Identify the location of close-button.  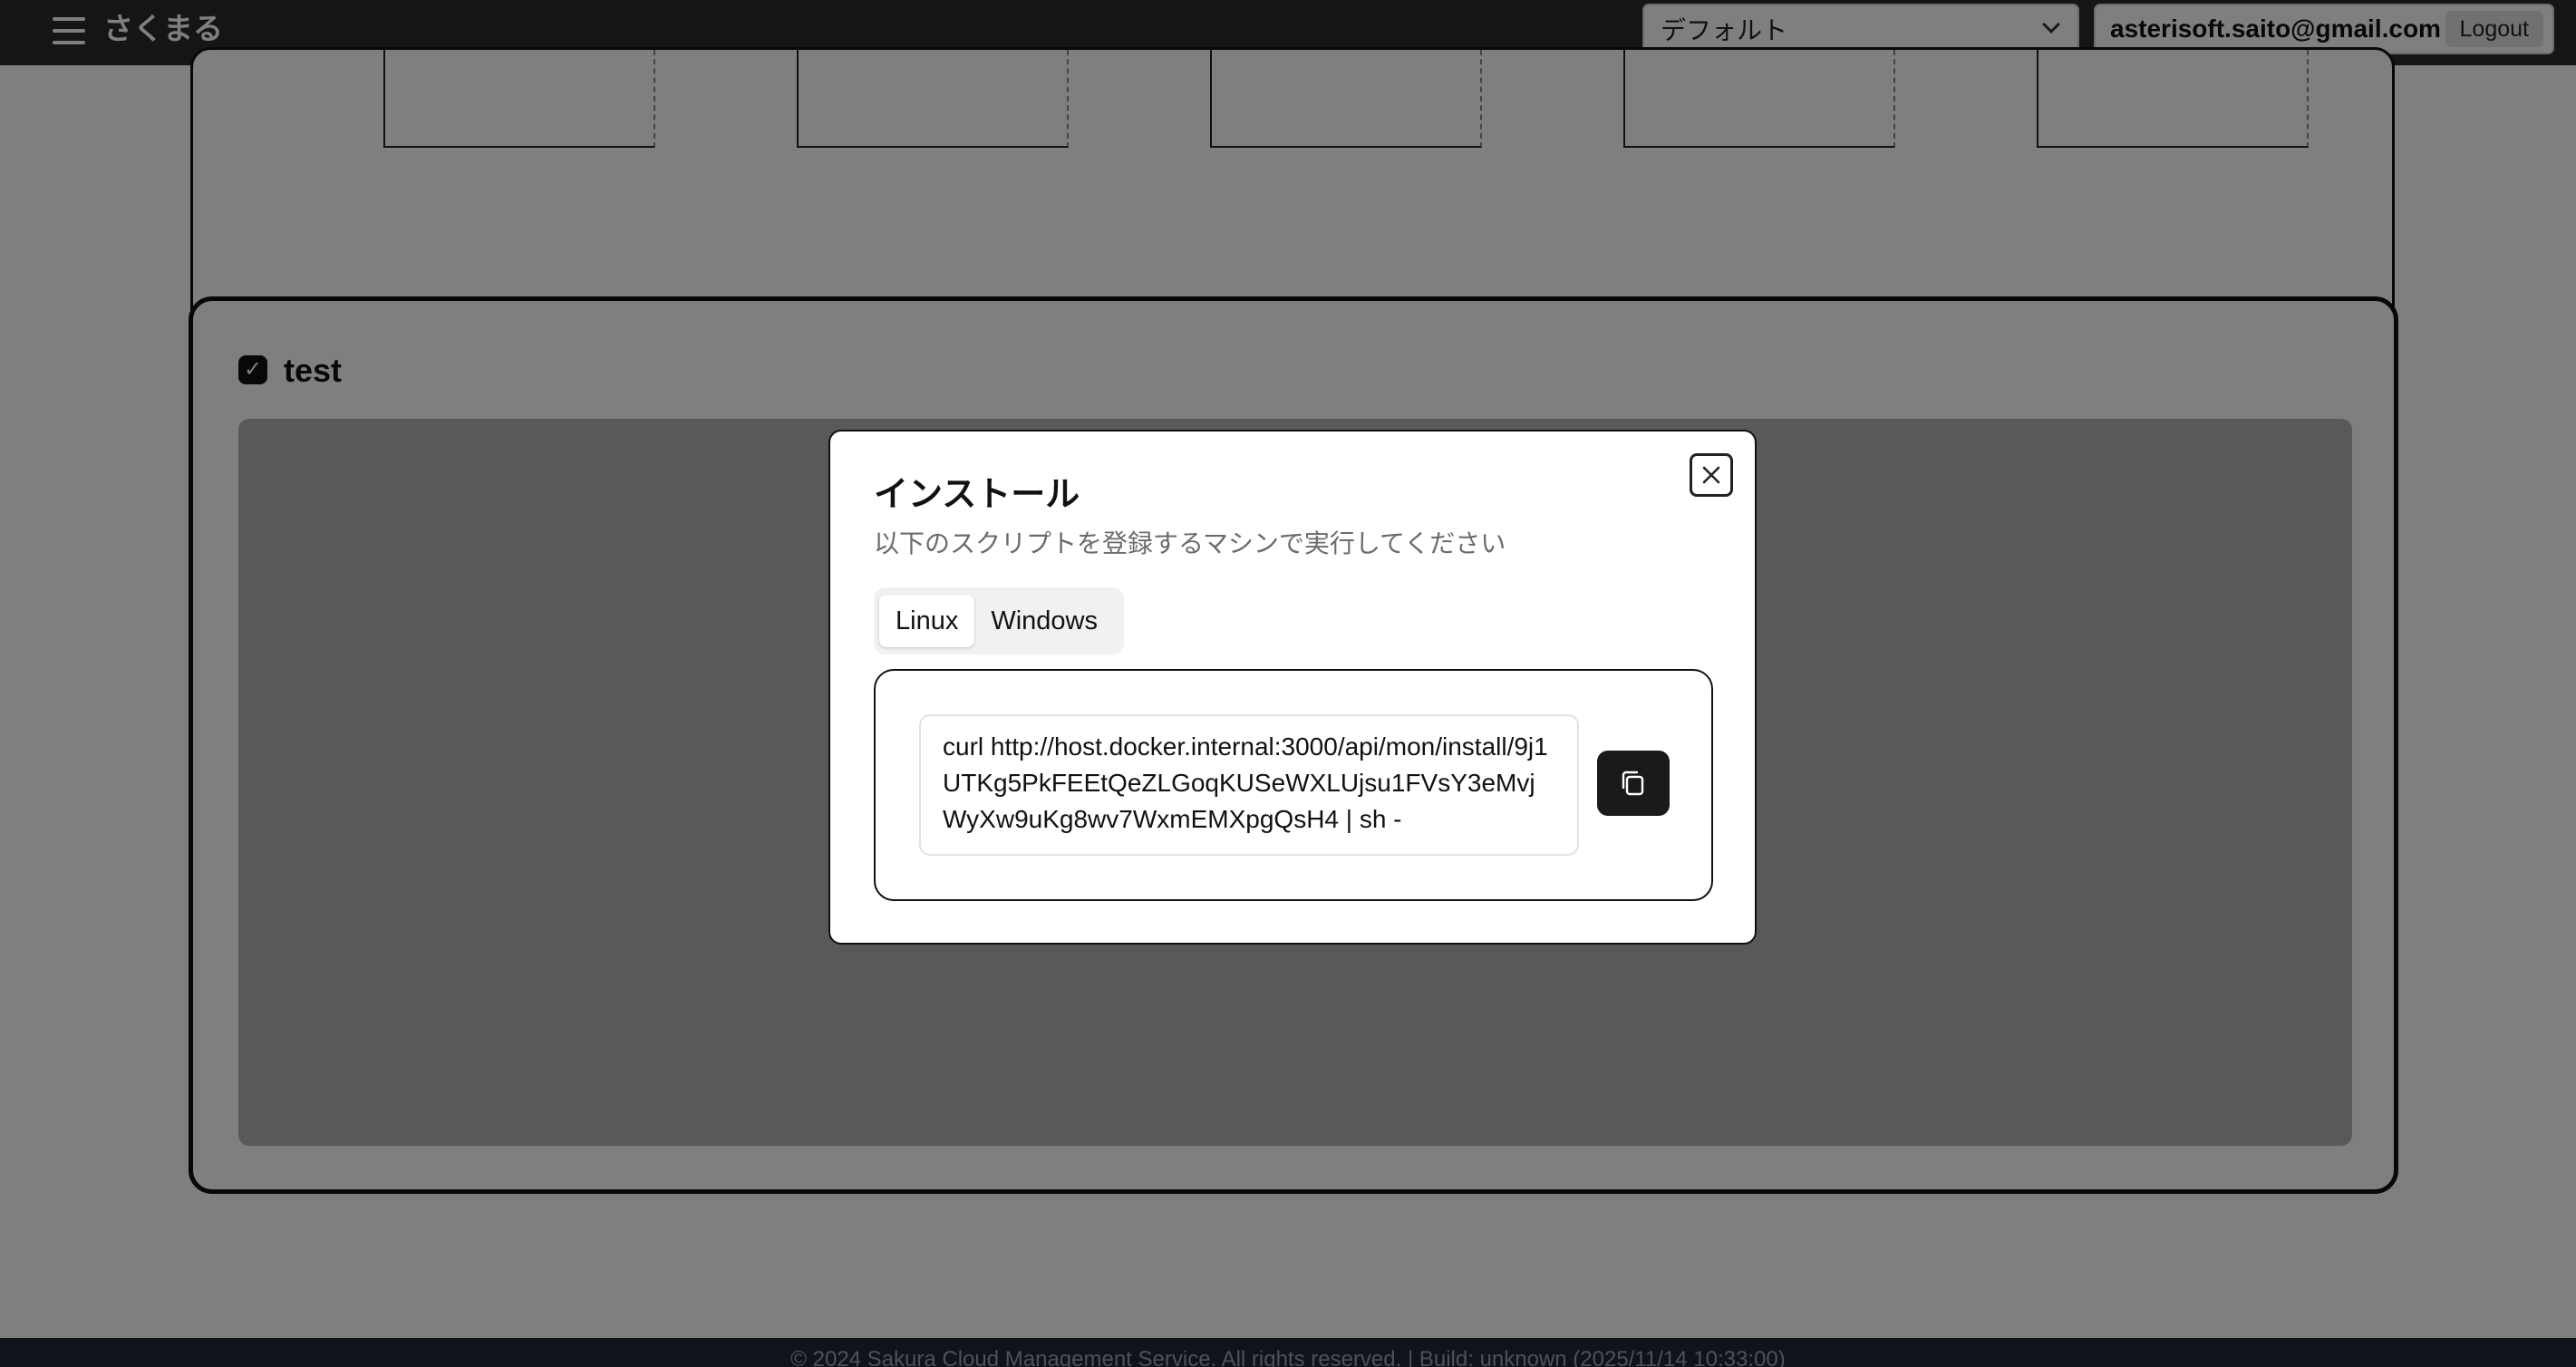
(1711, 475).